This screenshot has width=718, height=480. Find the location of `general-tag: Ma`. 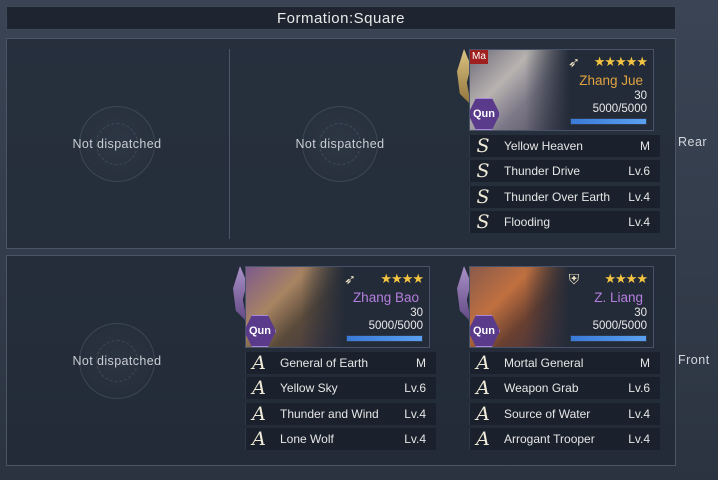

general-tag: Ma is located at coordinates (479, 57).